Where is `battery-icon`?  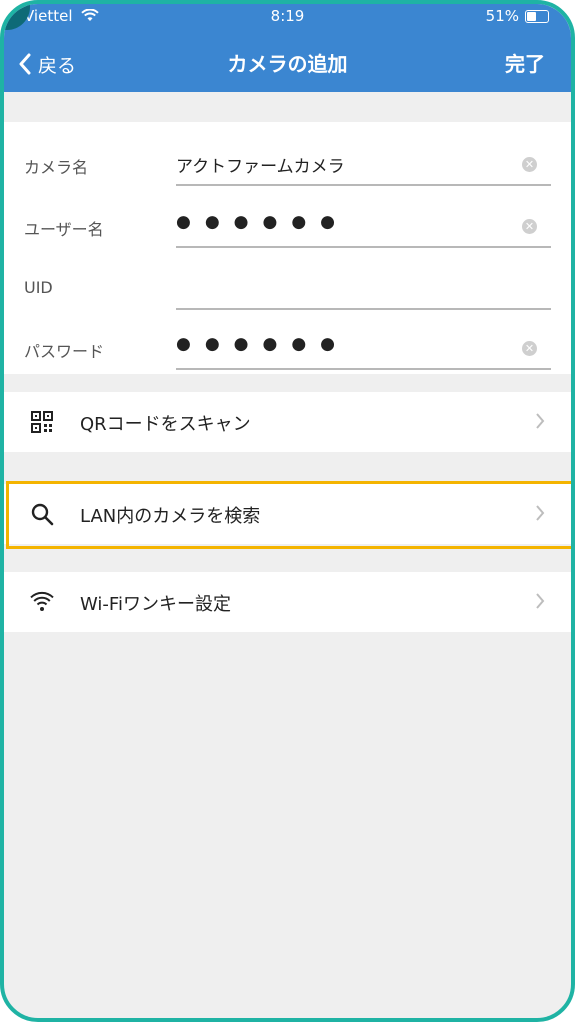
battery-icon is located at coordinates (537, 16).